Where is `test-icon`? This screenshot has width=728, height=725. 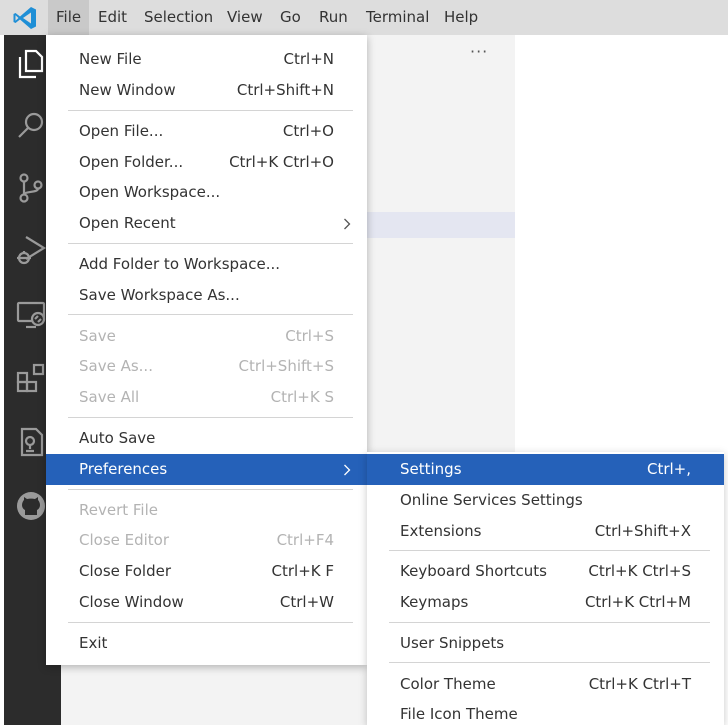 test-icon is located at coordinates (31, 442).